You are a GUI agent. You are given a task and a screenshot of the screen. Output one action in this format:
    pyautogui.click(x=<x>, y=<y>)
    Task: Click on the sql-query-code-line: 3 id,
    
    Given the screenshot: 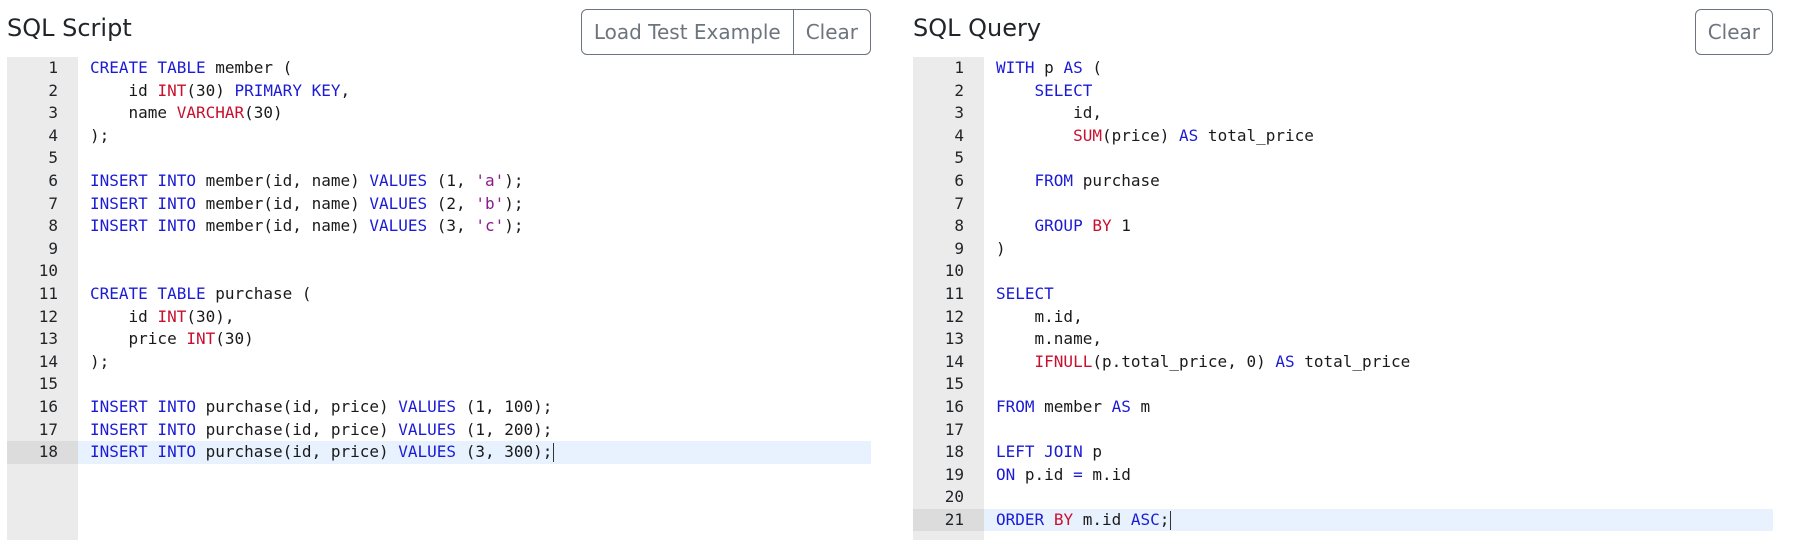 What is the action you would take?
    pyautogui.click(x=1343, y=113)
    